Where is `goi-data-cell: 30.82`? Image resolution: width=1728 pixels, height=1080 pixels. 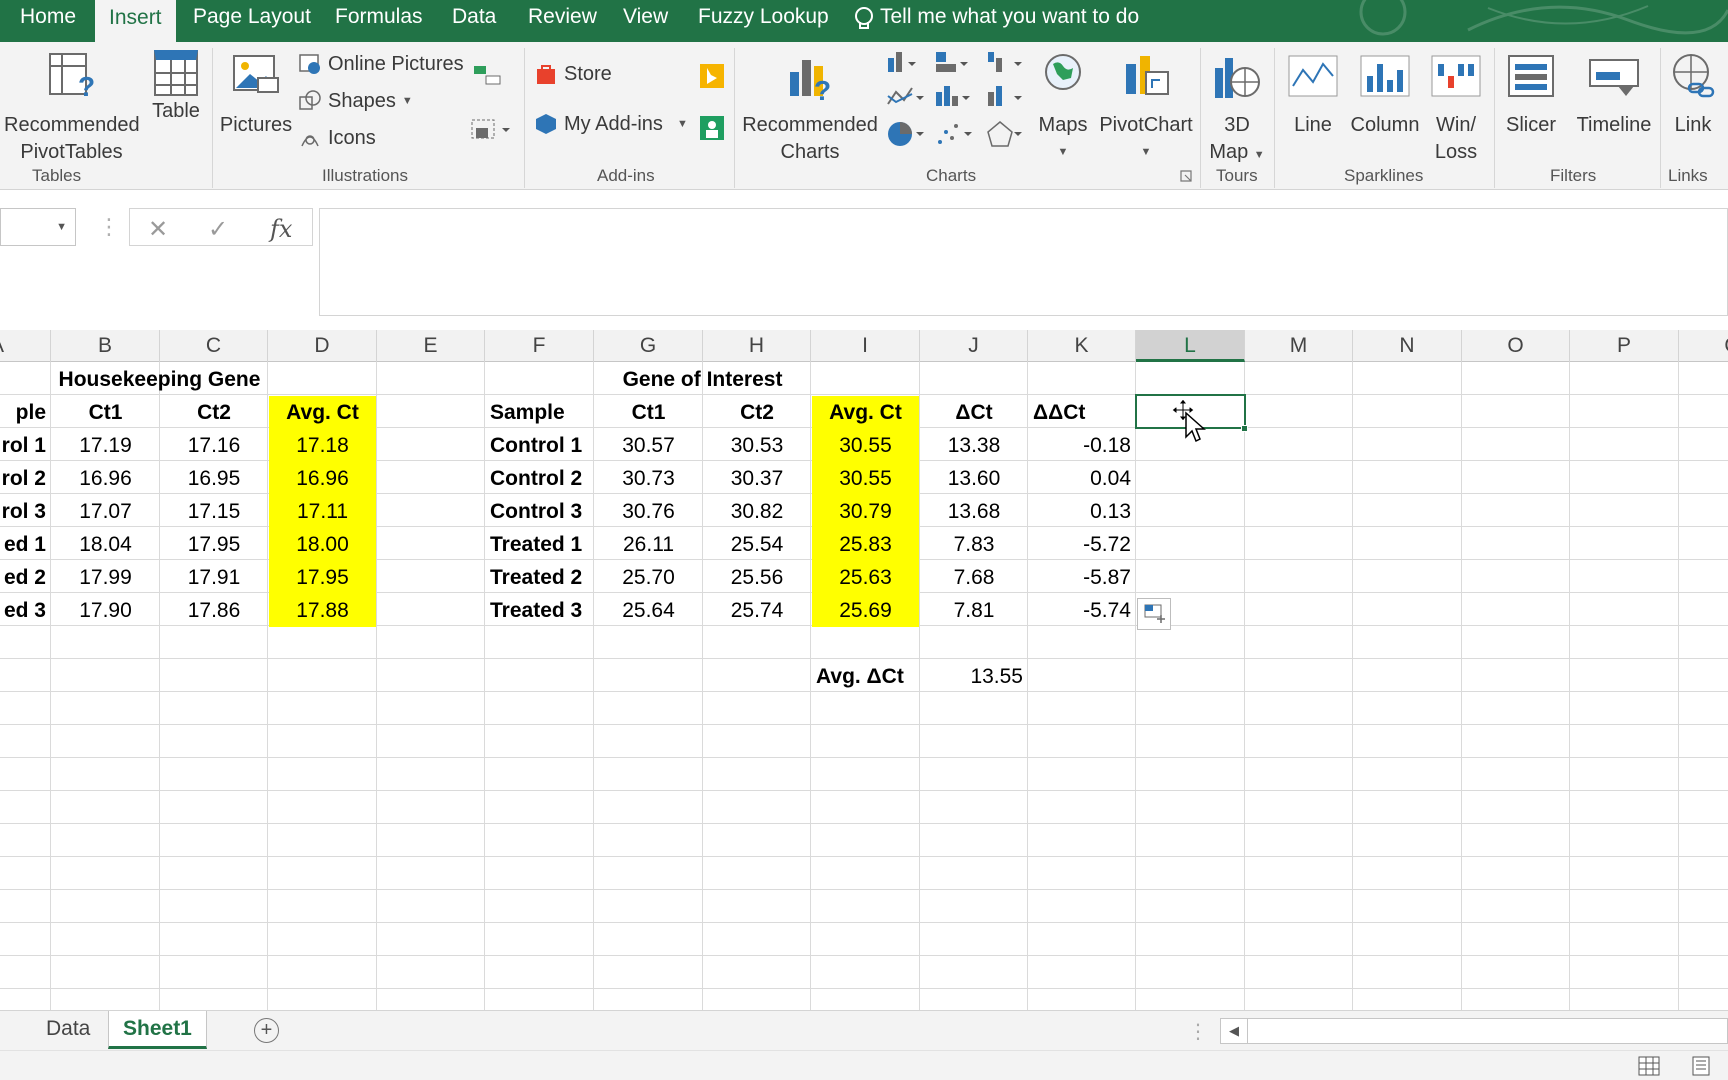
goi-data-cell: 30.82 is located at coordinates (757, 511).